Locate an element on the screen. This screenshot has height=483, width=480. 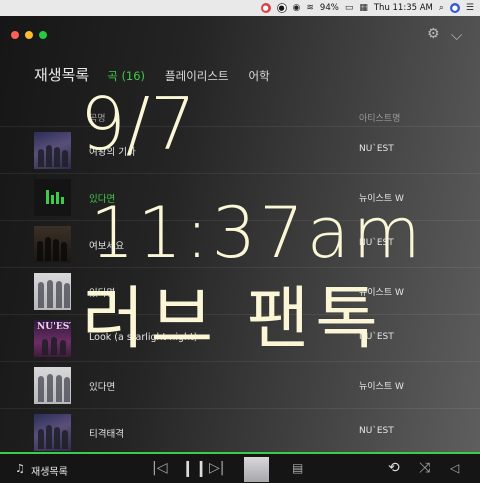
app-status-icon: ● is located at coordinates (265, 8).